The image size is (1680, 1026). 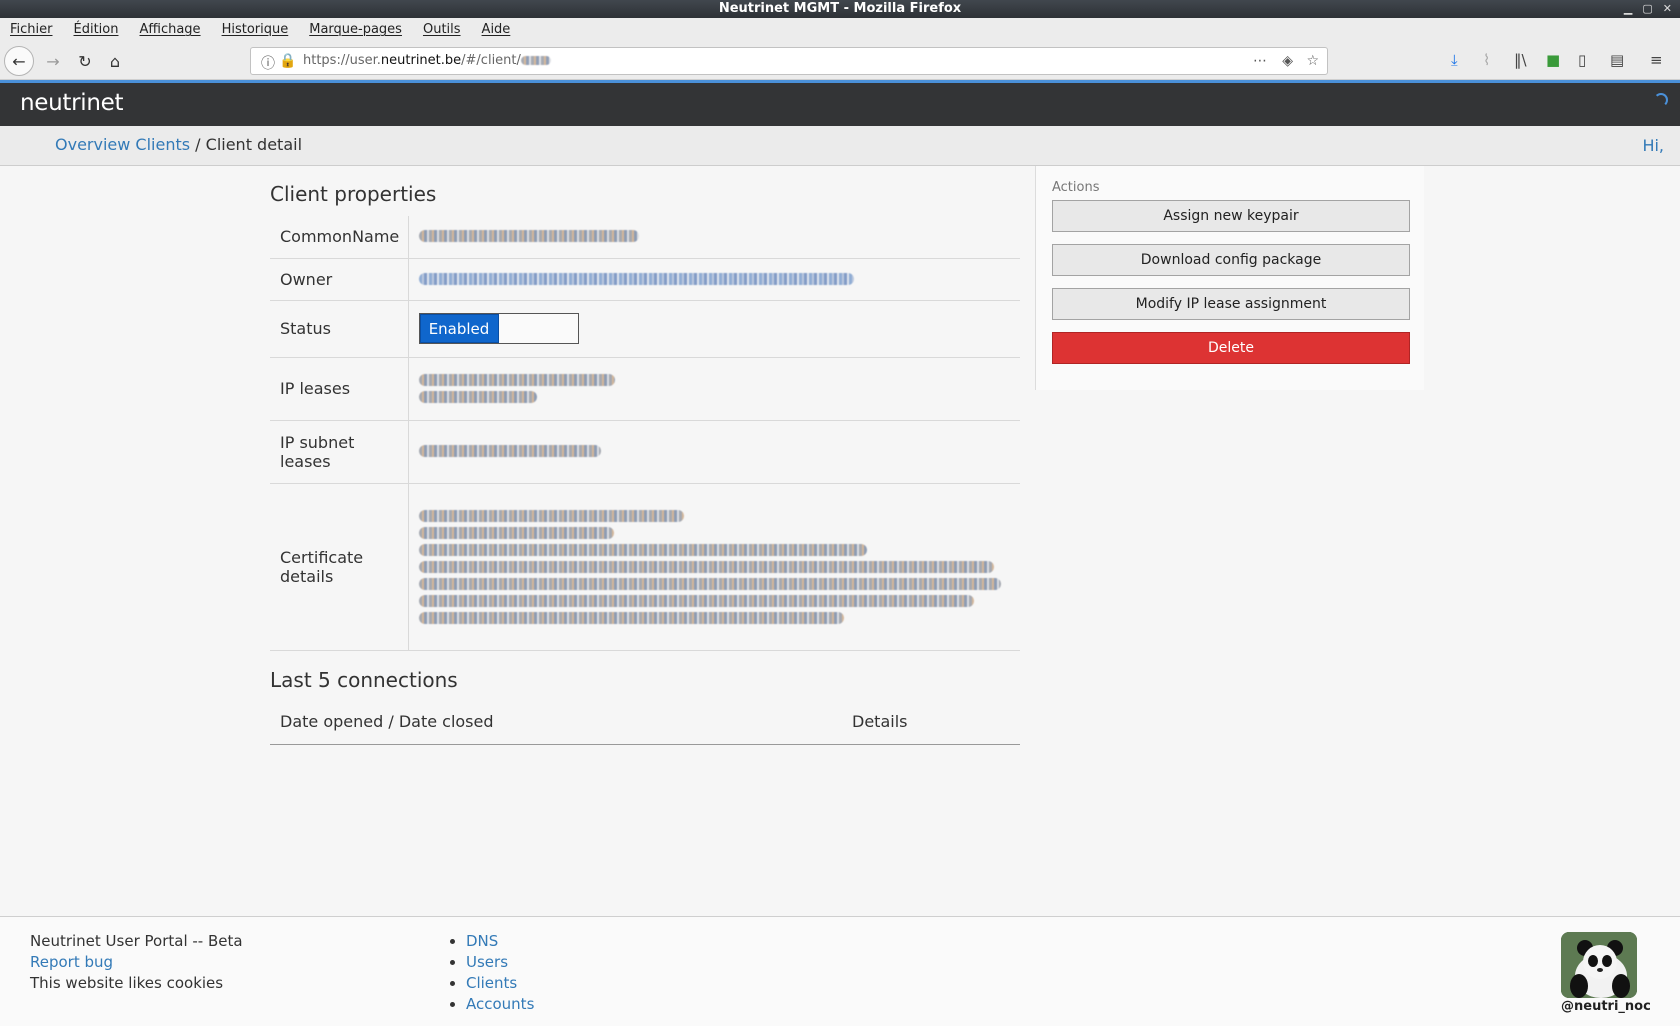 What do you see at coordinates (255, 29) in the screenshot?
I see `menu-historique: Historique` at bounding box center [255, 29].